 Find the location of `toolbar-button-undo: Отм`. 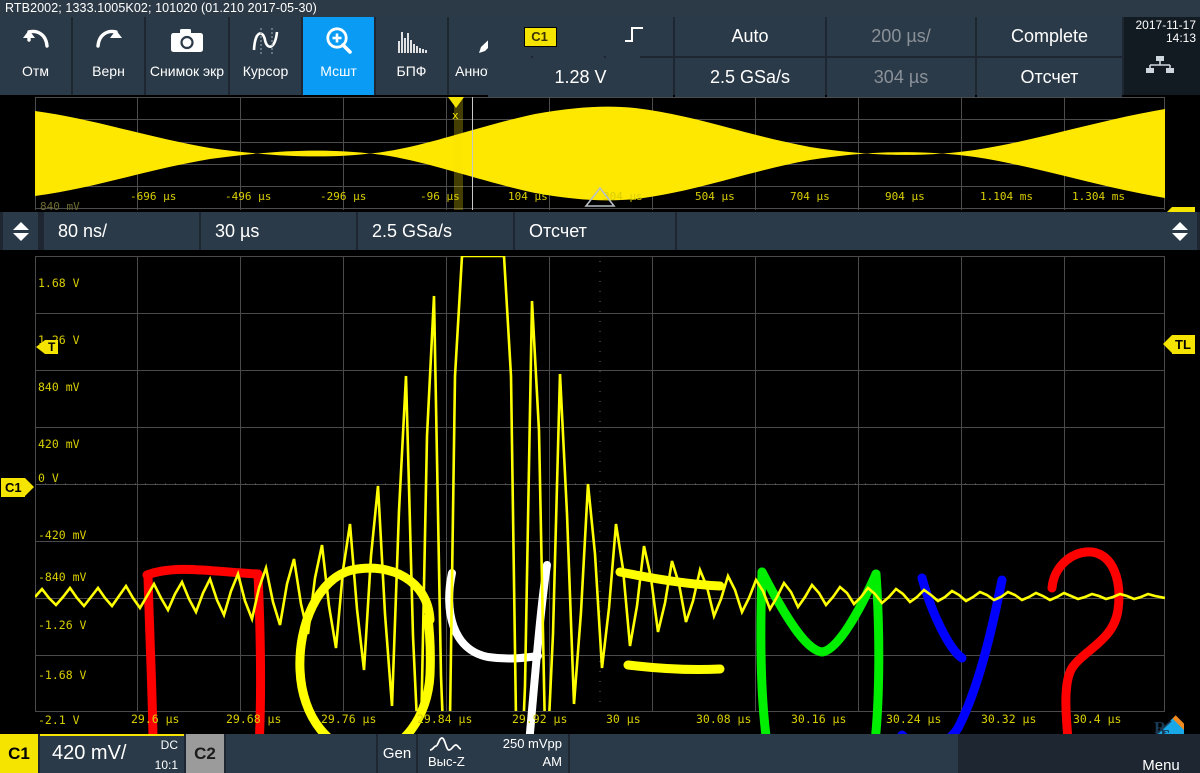

toolbar-button-undo: Отм is located at coordinates (36, 56).